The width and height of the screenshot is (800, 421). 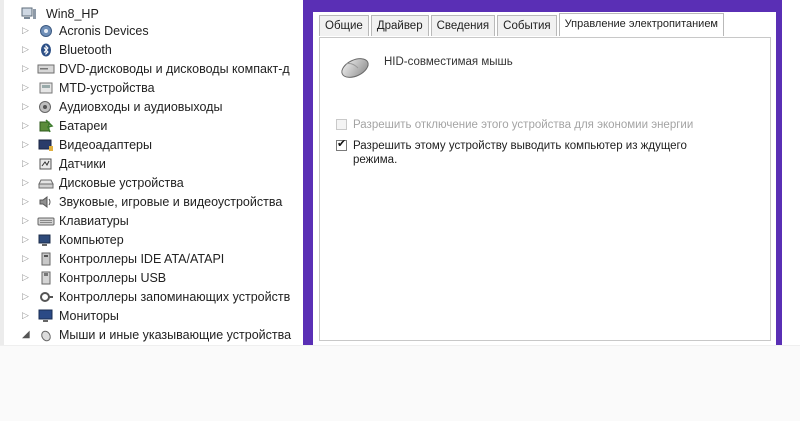 I want to click on collapse-arrow-icon: ◢, so click(x=26, y=334).